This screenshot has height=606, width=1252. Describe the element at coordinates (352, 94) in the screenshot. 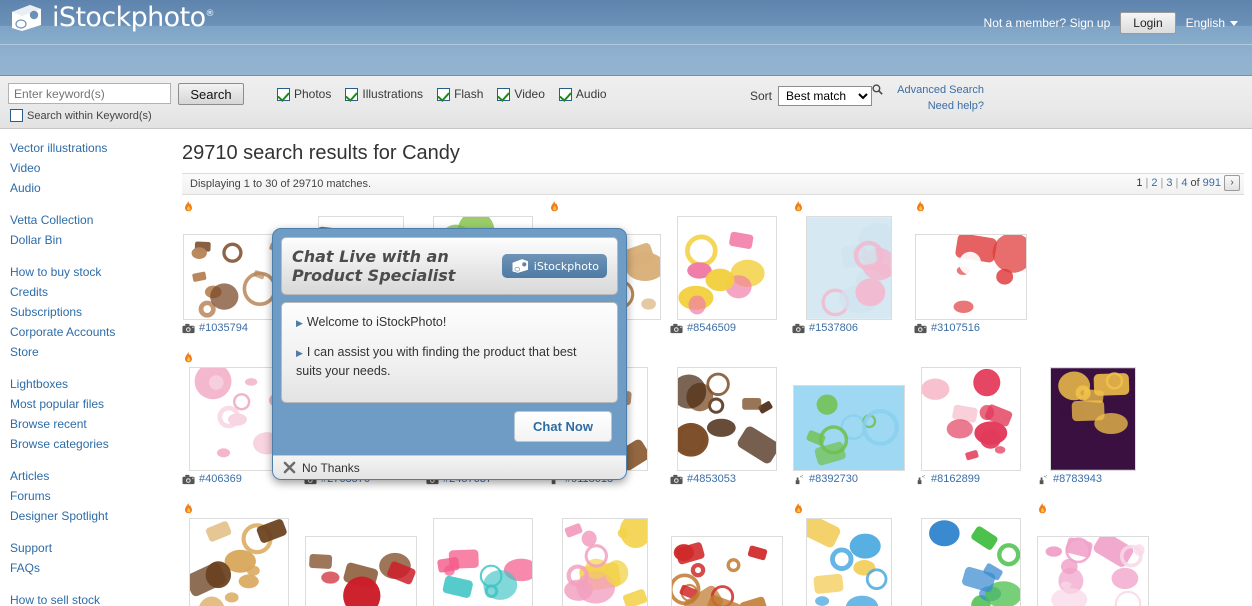

I see `checkbox-illustrations` at that location.